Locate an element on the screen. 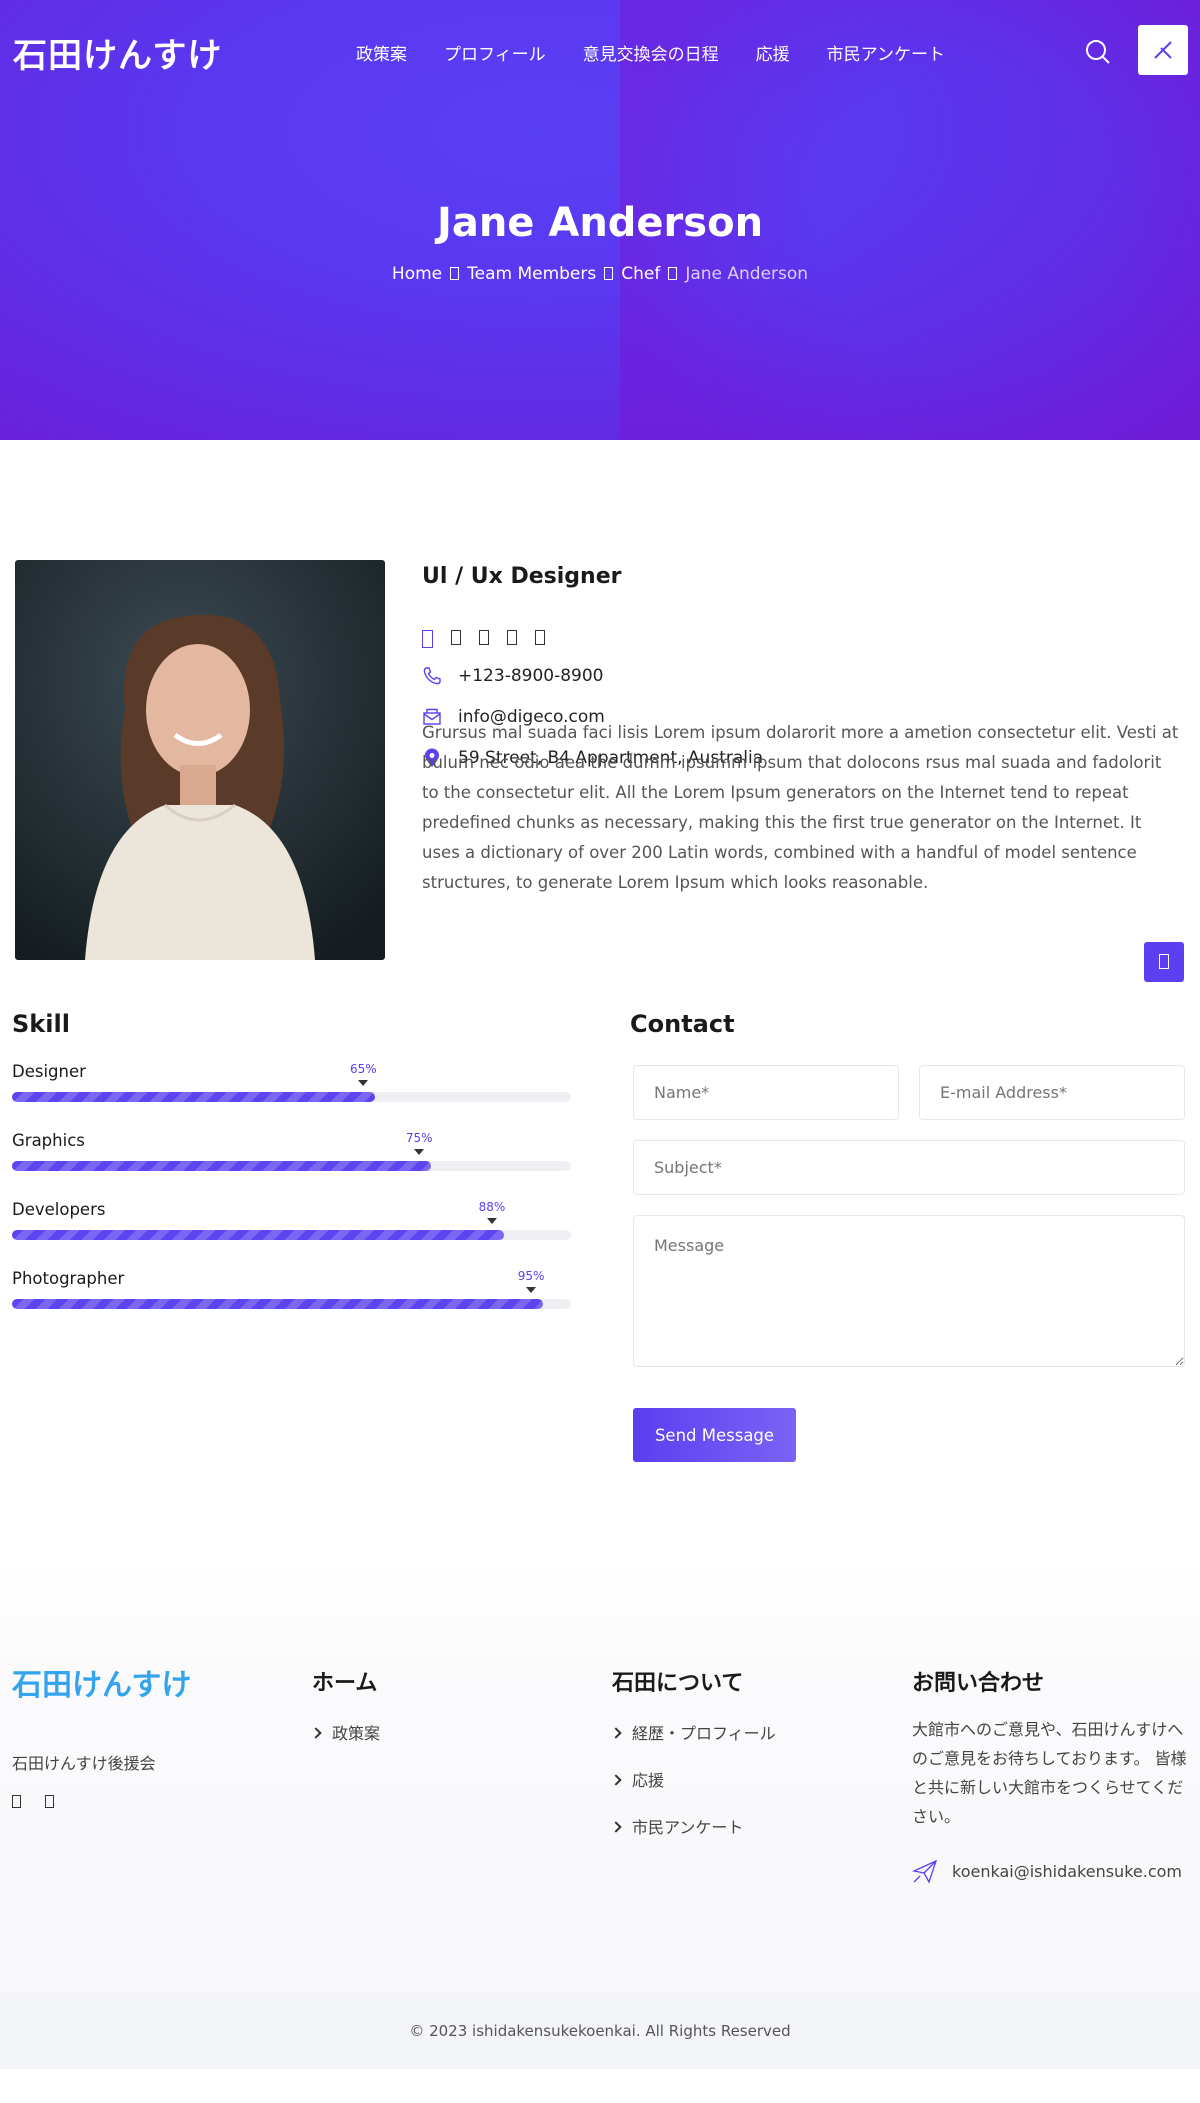  pinterest-icon is located at coordinates (540, 637).